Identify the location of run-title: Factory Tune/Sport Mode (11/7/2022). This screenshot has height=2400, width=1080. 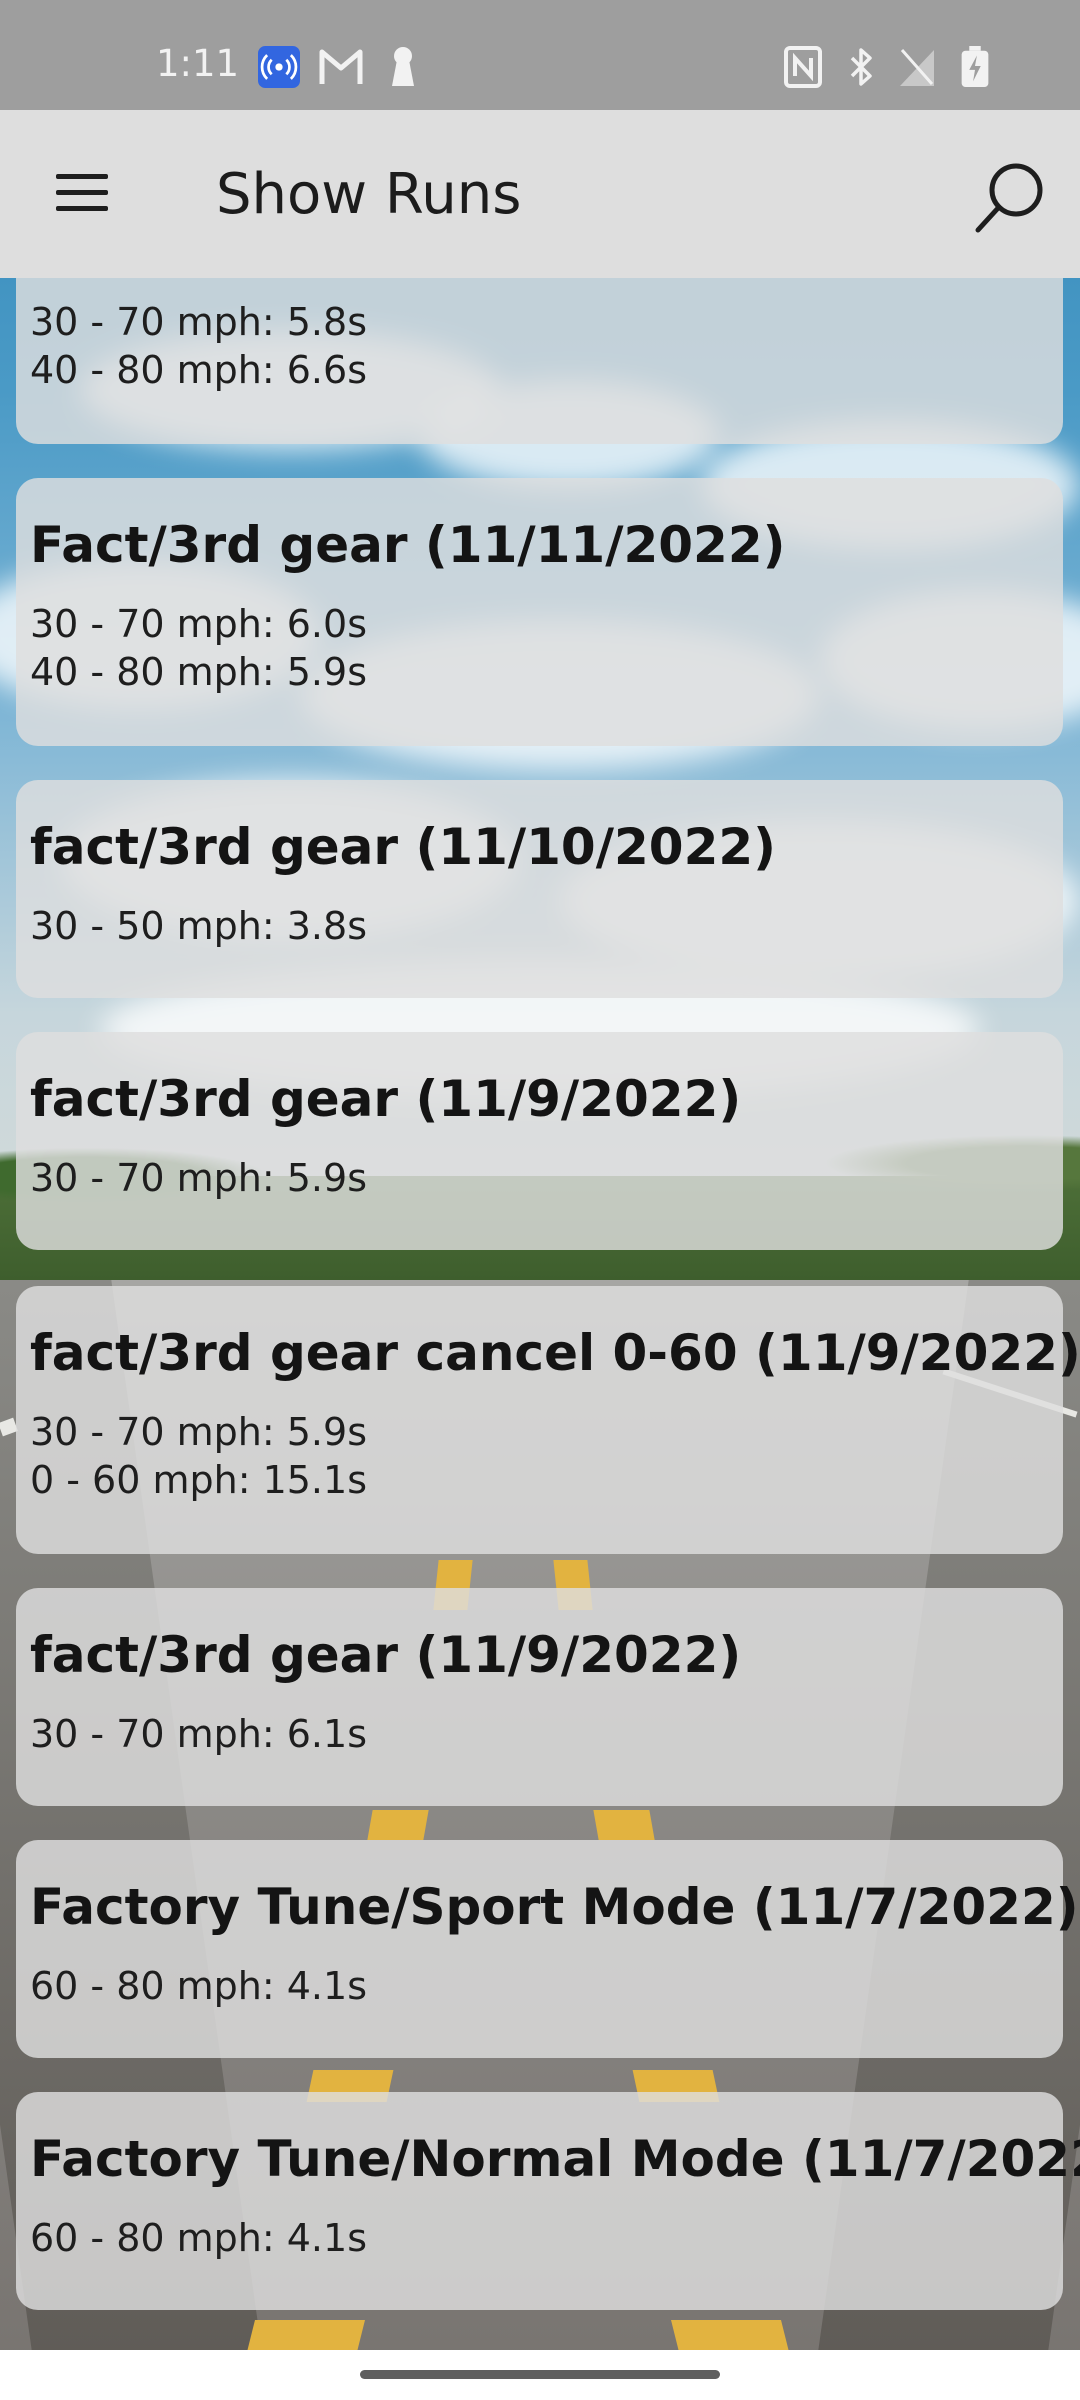
(554, 1907).